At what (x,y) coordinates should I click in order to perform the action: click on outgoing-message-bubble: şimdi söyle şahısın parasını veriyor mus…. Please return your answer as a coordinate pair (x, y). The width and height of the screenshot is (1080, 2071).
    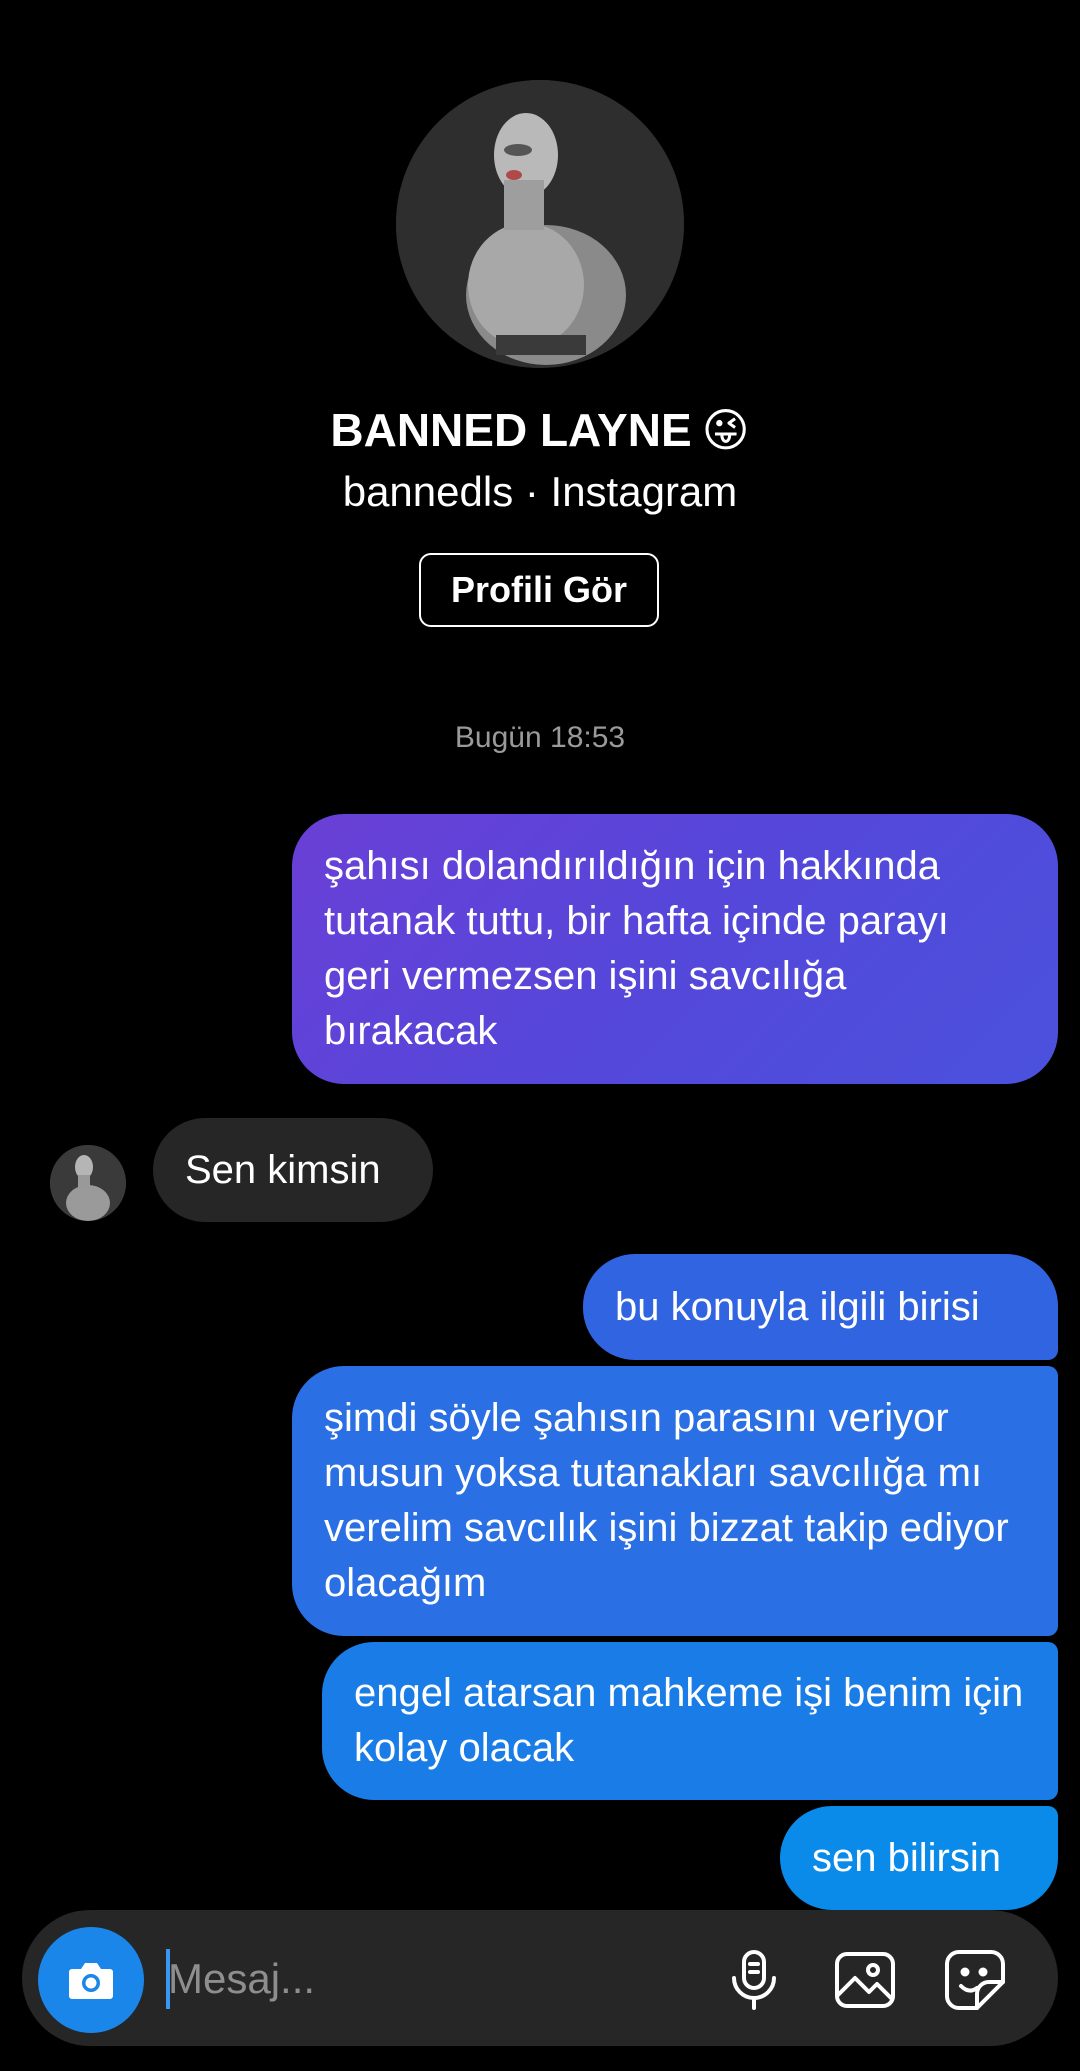
    Looking at the image, I should click on (675, 1501).